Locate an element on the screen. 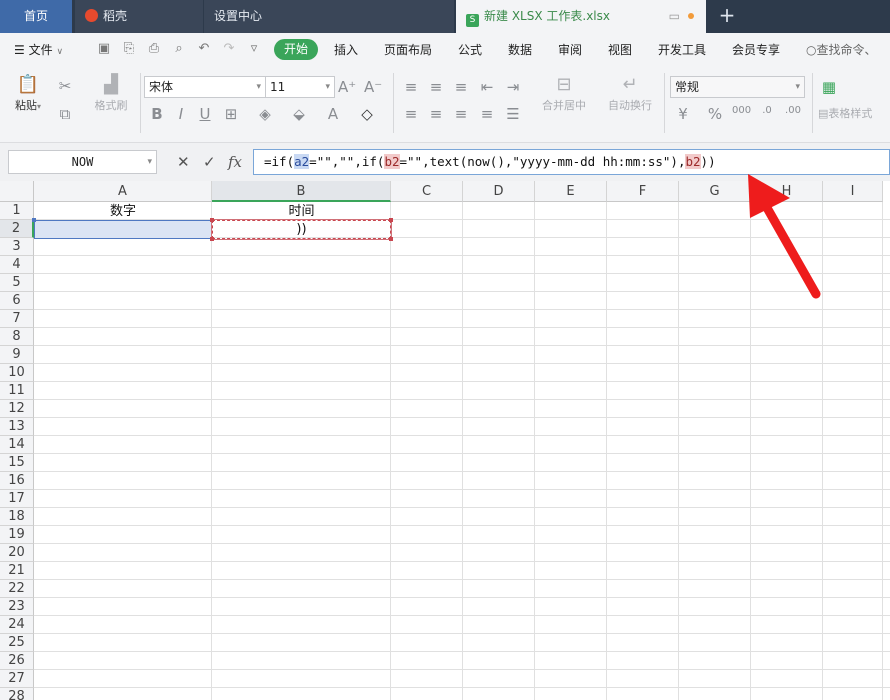 The height and width of the screenshot is (700, 890). row-header-17: 17 is located at coordinates (17, 499).